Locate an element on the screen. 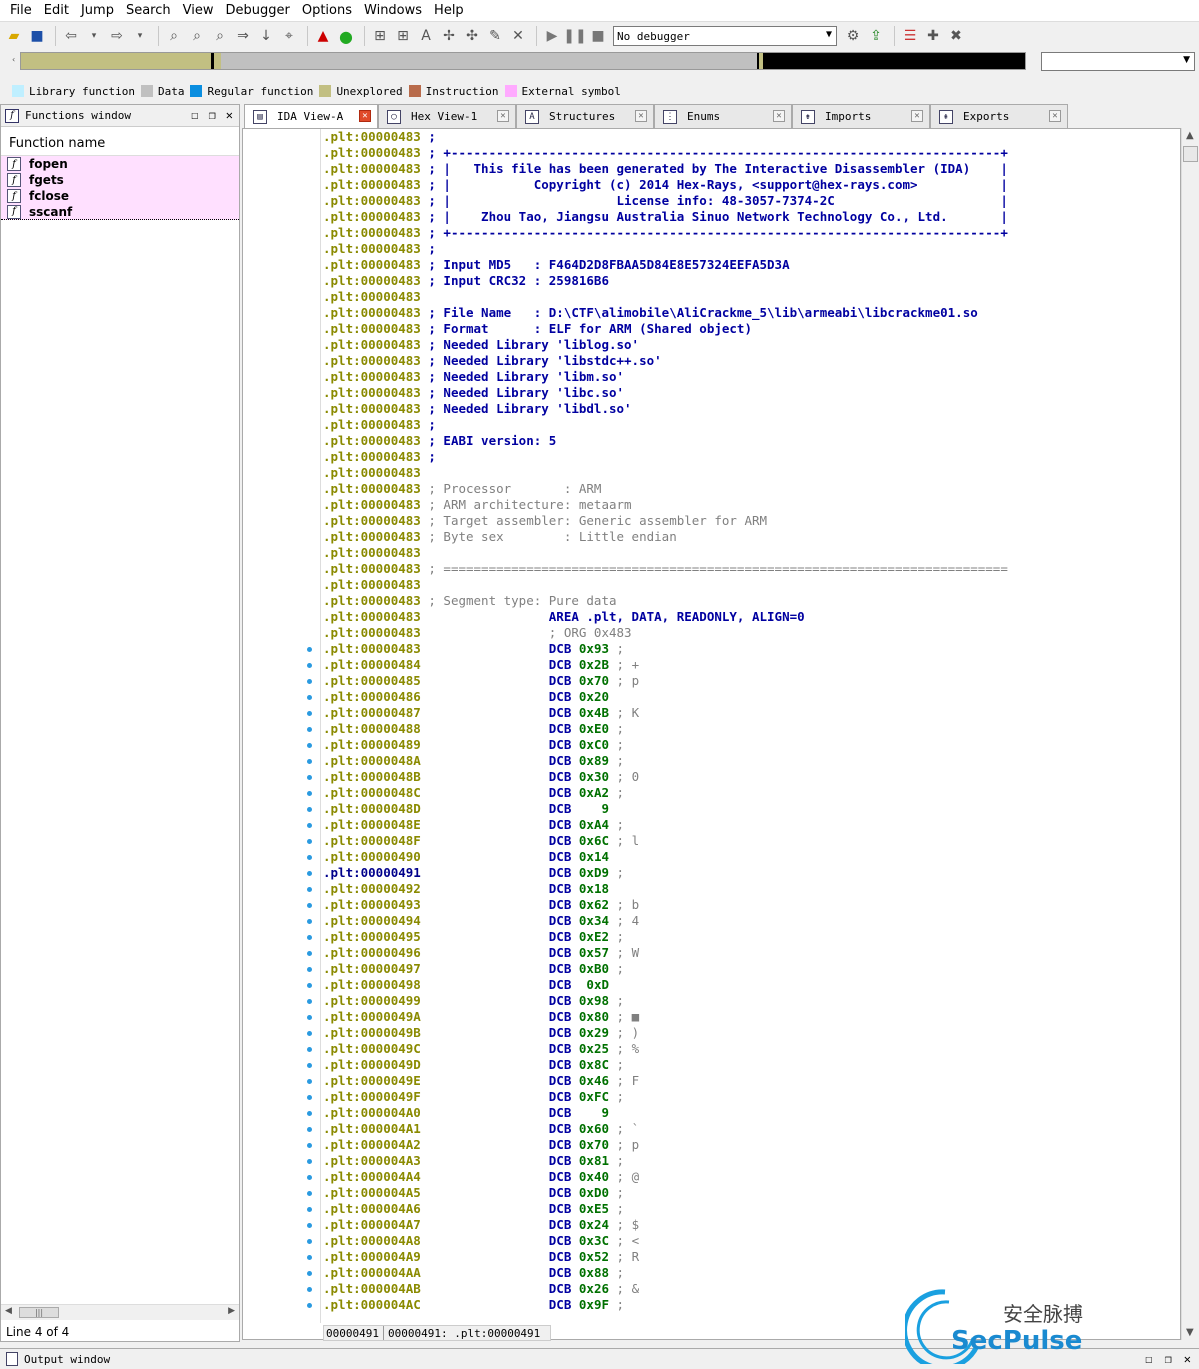 This screenshot has height=1369, width=1199. tab-hex-view-1: ◯ Hex View-1 ✕ is located at coordinates (447, 116).